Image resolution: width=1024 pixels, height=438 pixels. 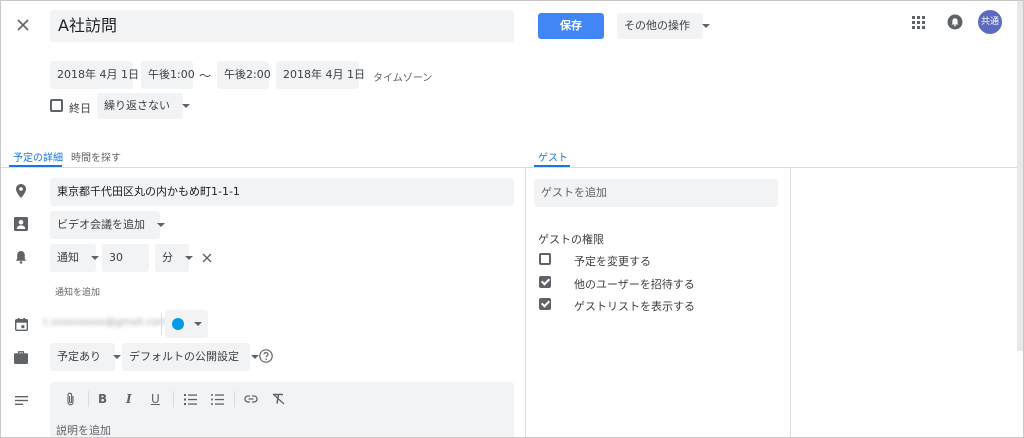 I want to click on notification-bell-icon, so click(x=955, y=22).